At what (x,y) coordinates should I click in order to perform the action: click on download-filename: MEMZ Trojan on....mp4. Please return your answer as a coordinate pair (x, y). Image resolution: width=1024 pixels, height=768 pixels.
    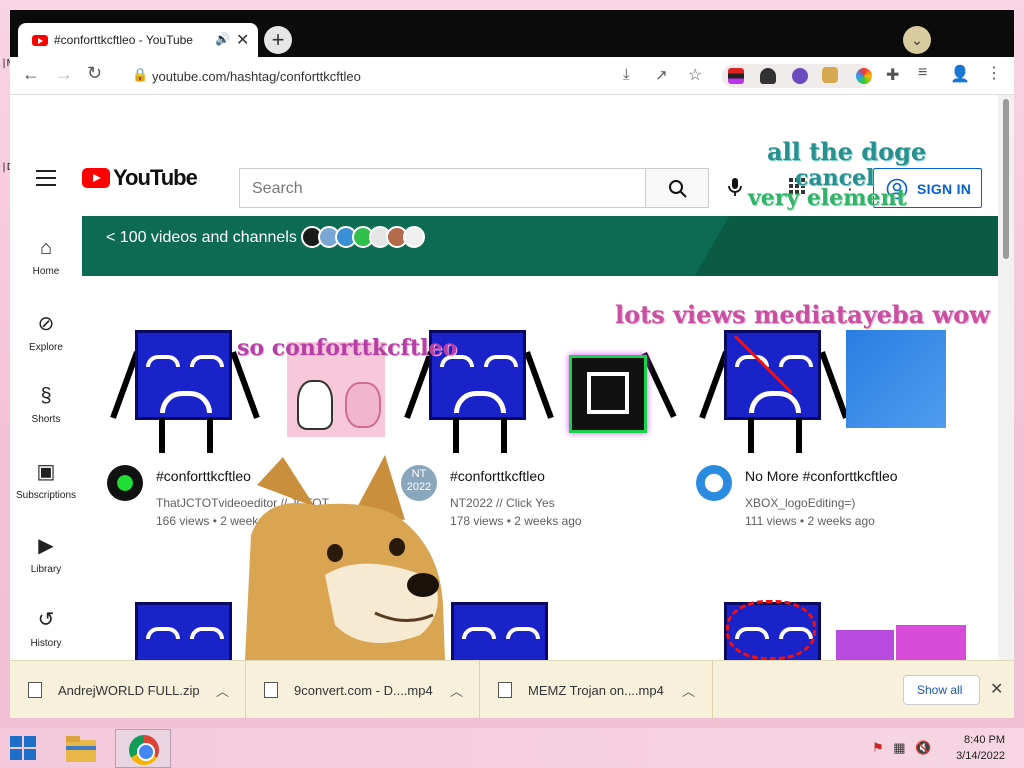
    Looking at the image, I should click on (596, 690).